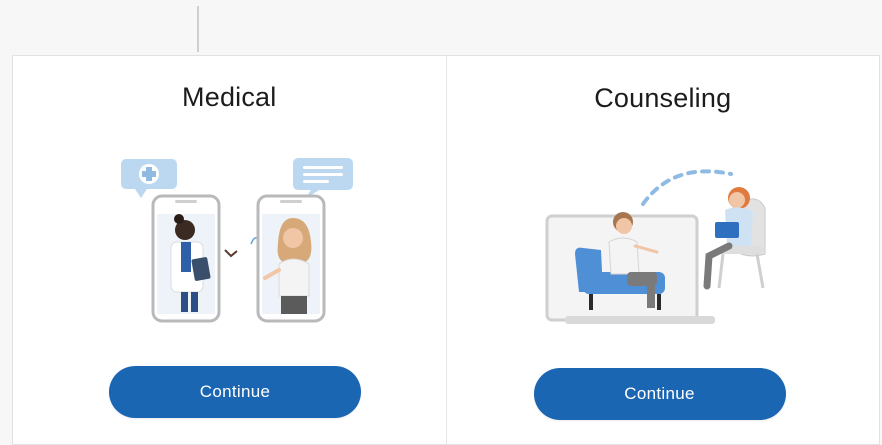  I want to click on continue-button-medical: Continue, so click(235, 392).